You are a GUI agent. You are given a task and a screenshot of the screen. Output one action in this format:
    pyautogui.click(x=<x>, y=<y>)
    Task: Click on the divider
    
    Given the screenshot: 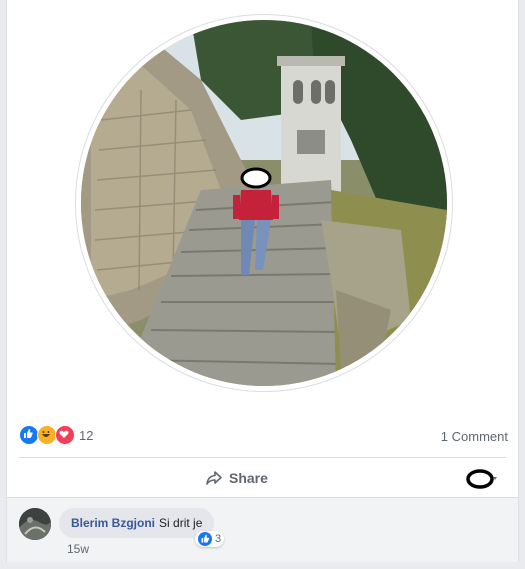 What is the action you would take?
    pyautogui.click(x=262, y=457)
    